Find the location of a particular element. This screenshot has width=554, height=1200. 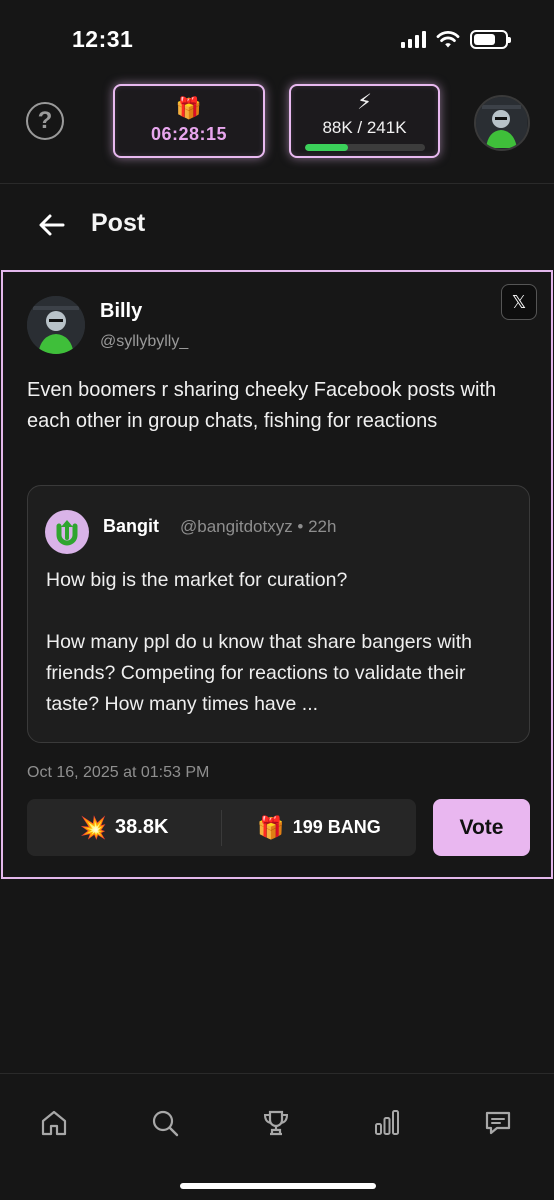

status-bar: 12:31 is located at coordinates (277, 40).